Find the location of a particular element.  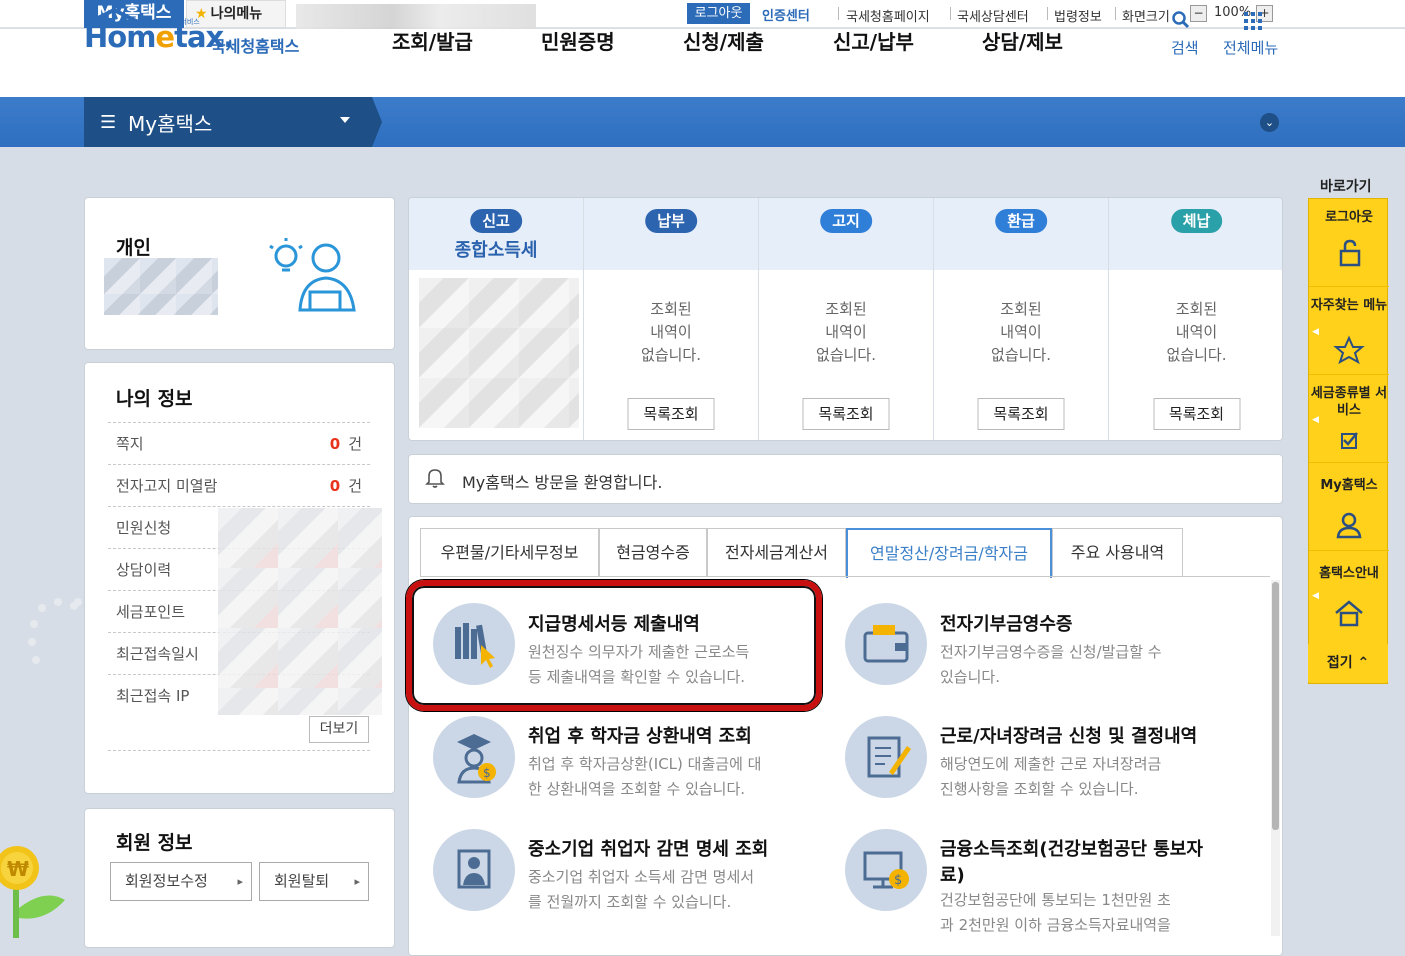

checkbox-icon is located at coordinates (1349, 440).